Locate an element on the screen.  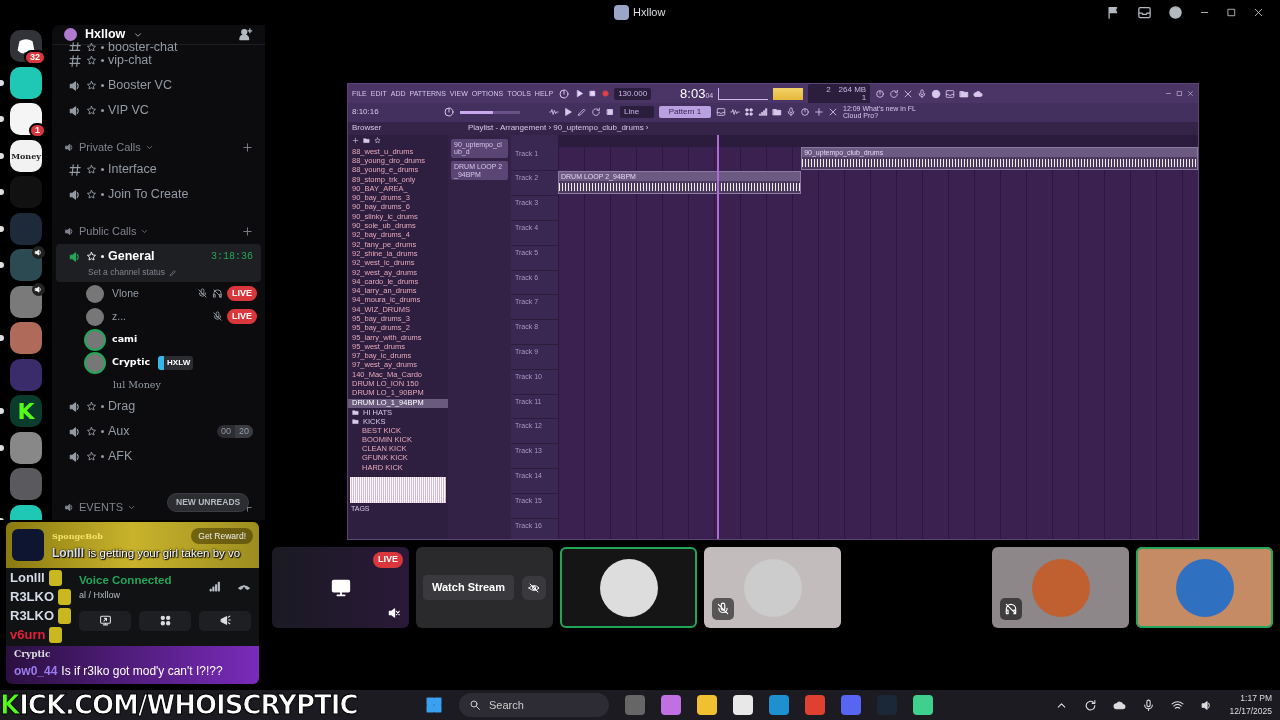
soundboard-button is located at coordinates (225, 620).